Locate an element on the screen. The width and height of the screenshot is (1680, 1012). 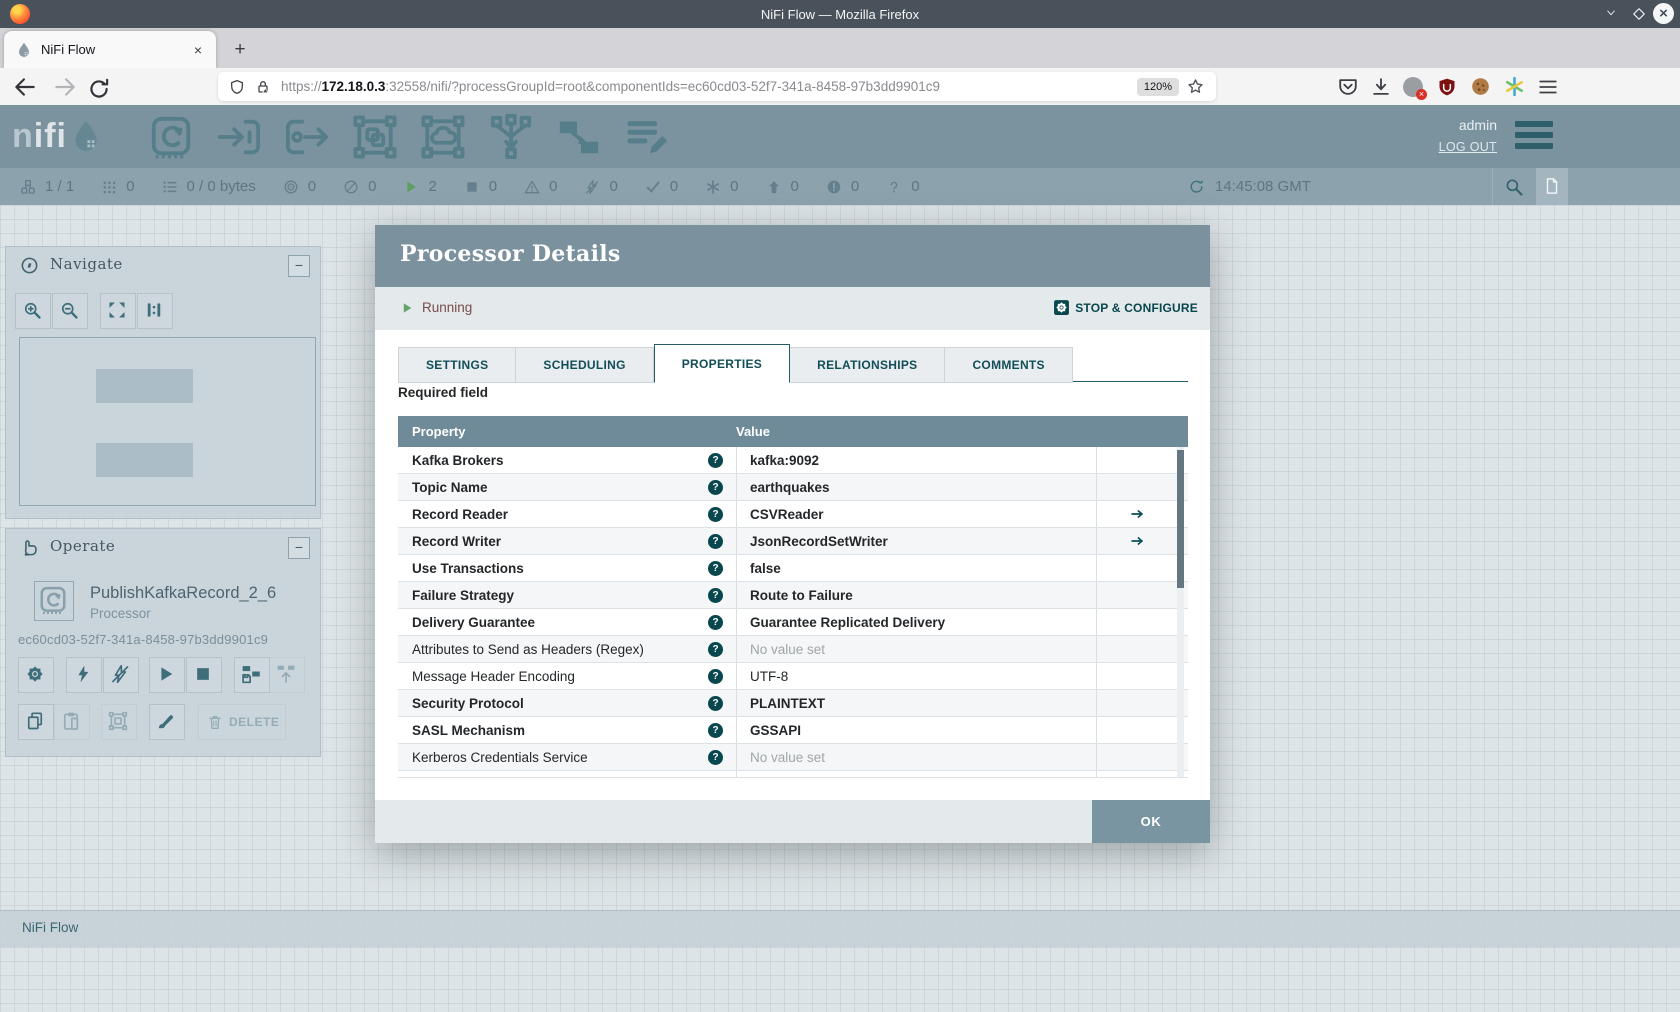
property-value: PLAINTEXT is located at coordinates (916, 703).